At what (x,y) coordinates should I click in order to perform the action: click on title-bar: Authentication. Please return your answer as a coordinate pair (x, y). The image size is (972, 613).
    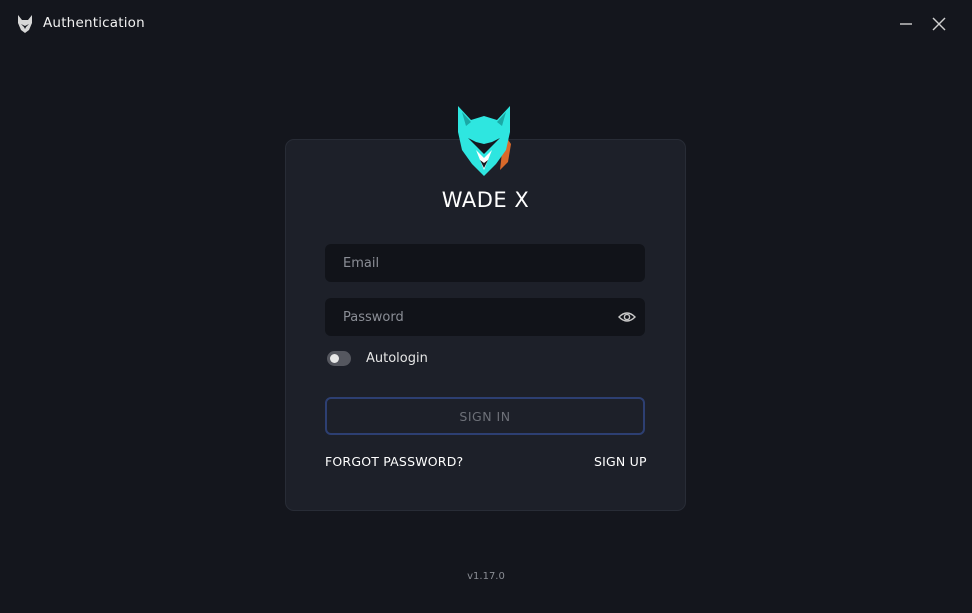
    Looking at the image, I should click on (486, 24).